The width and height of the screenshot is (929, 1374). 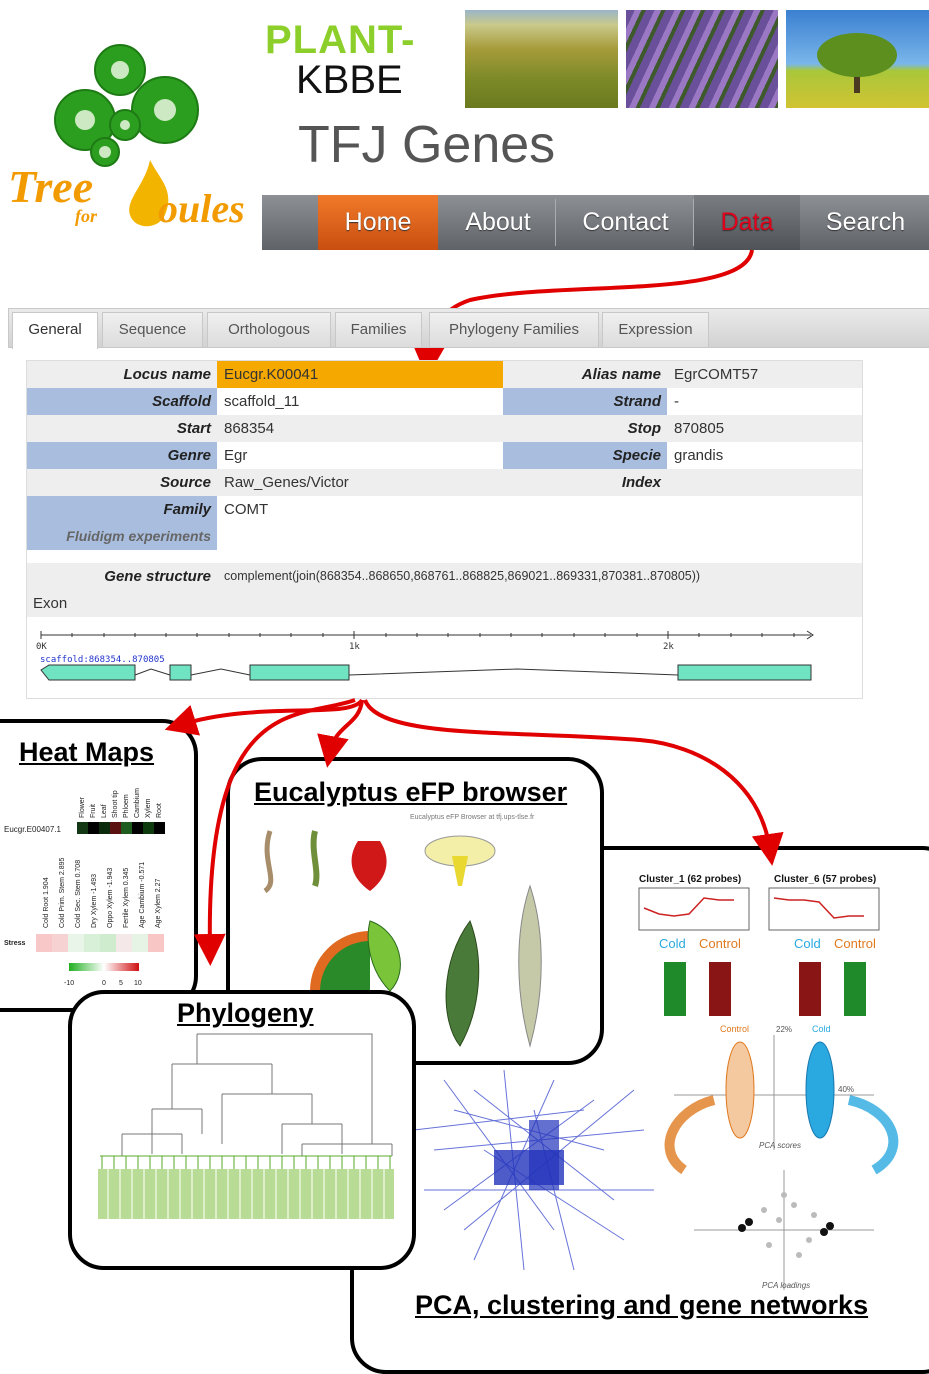 I want to click on alias-label: Alias name, so click(x=621, y=374).